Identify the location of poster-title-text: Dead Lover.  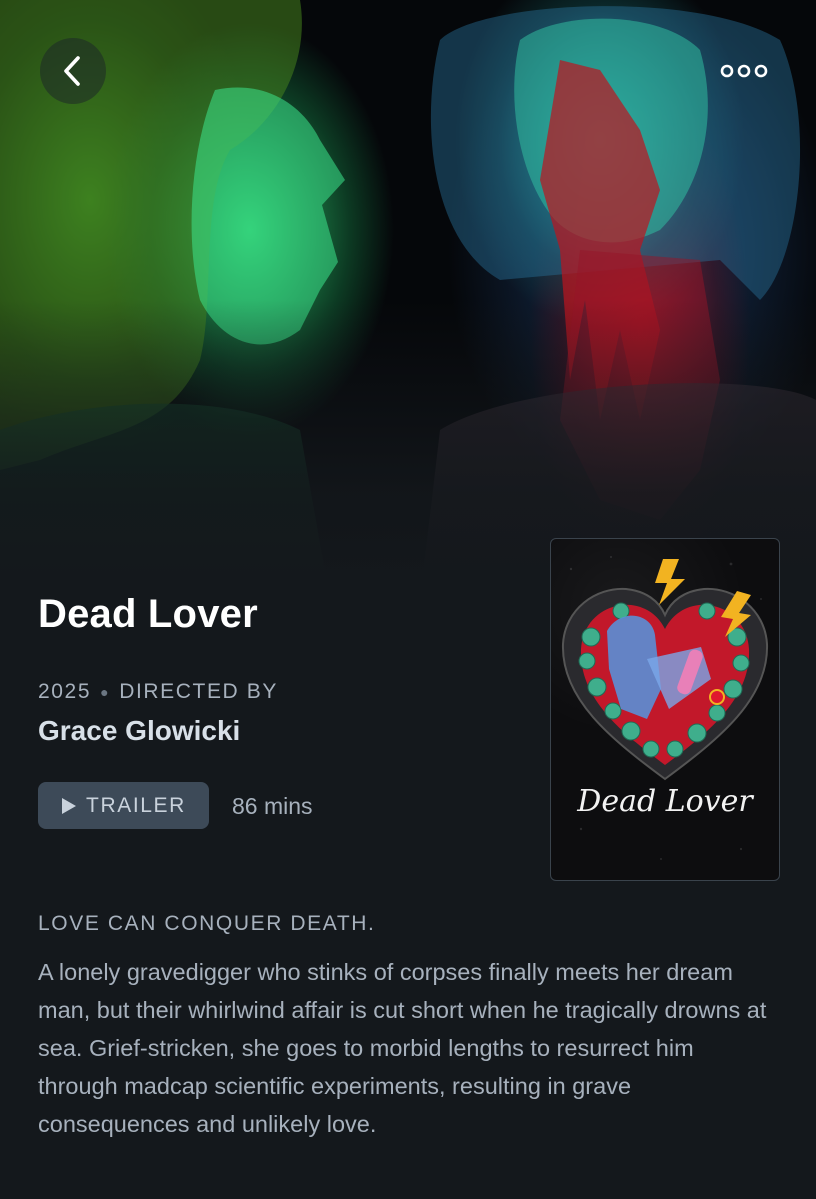
(665, 801).